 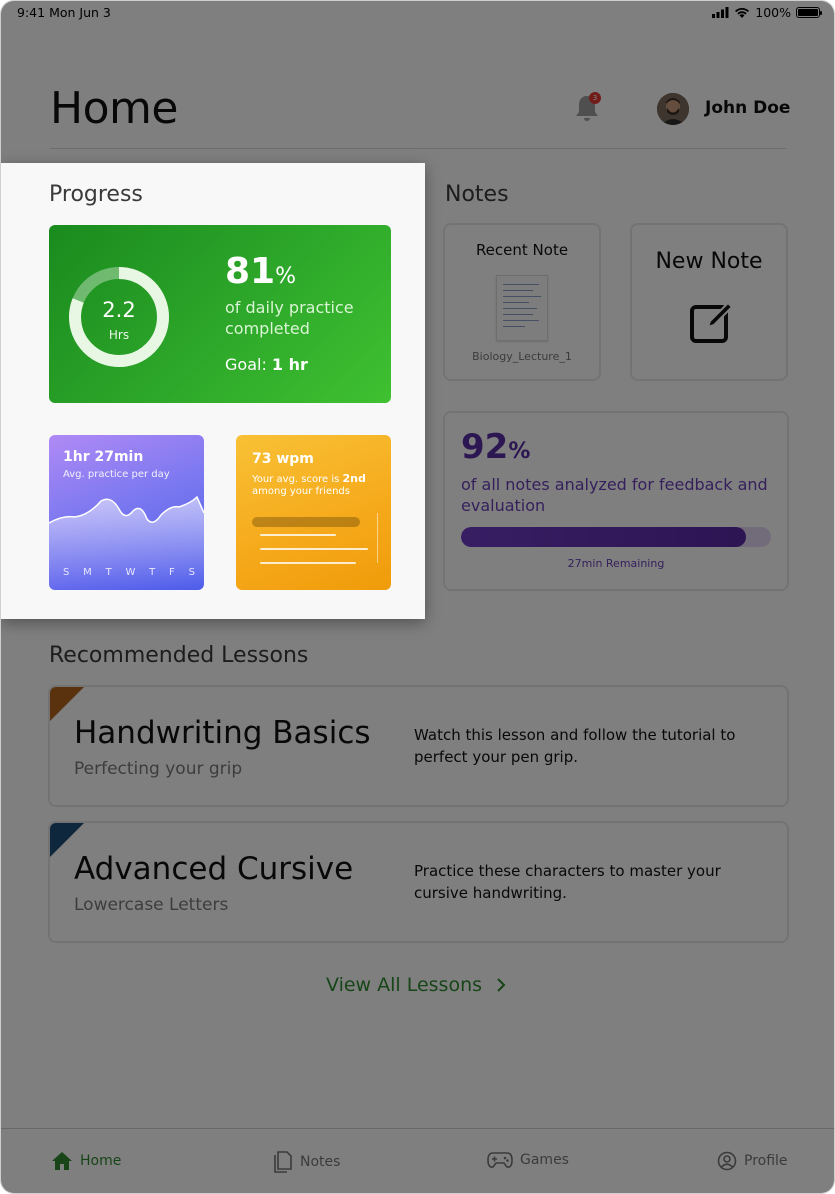 What do you see at coordinates (246, 364) in the screenshot?
I see `goal-label: Goal:` at bounding box center [246, 364].